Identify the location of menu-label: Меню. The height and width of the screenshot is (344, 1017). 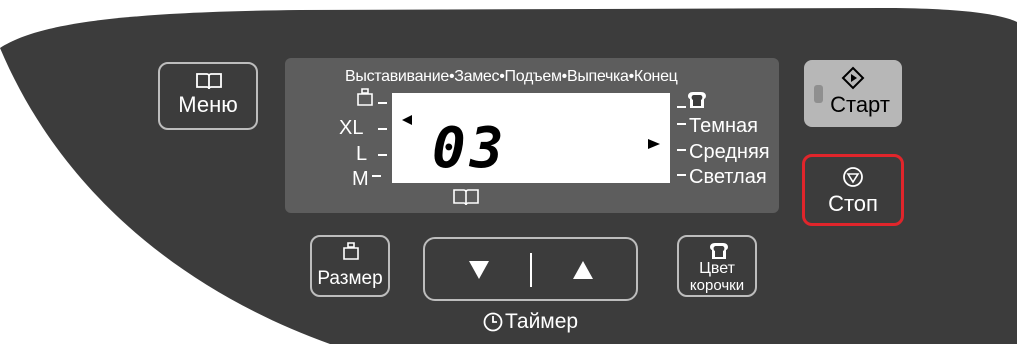
(208, 104).